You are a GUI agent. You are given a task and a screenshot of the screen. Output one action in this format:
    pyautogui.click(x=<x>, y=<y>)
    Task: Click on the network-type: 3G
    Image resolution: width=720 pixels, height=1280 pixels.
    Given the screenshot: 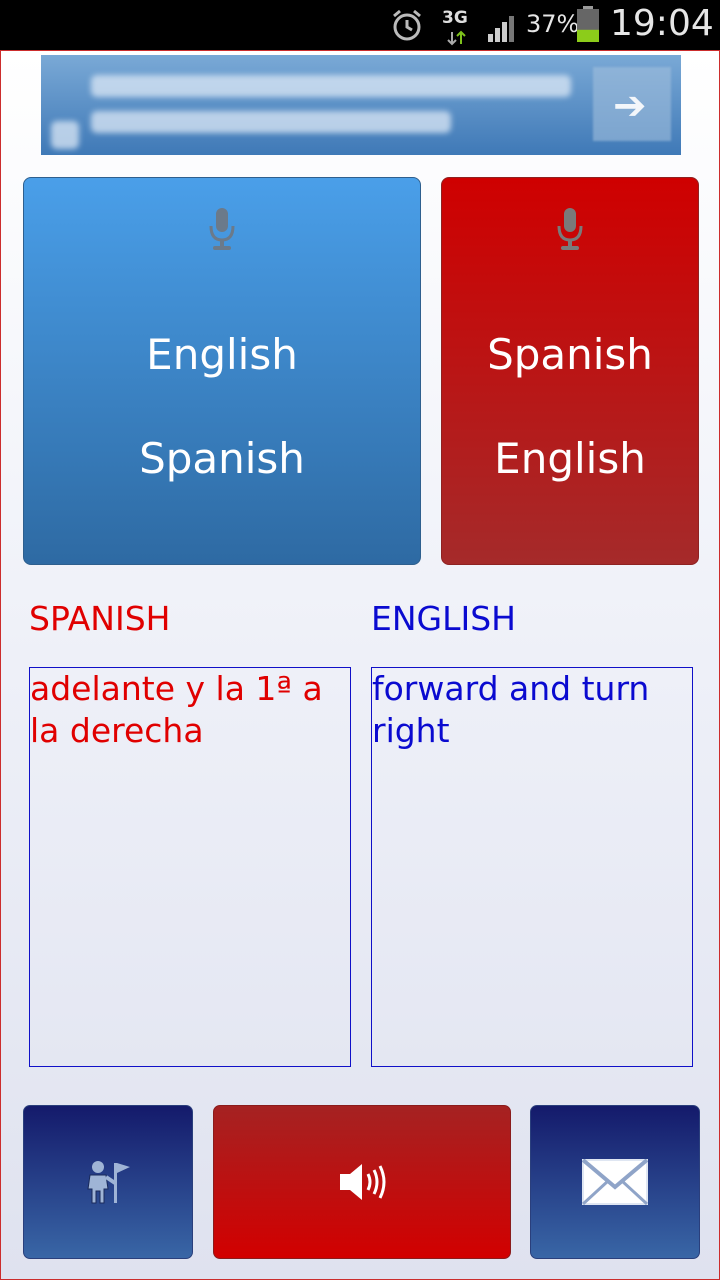 What is the action you would take?
    pyautogui.click(x=455, y=18)
    